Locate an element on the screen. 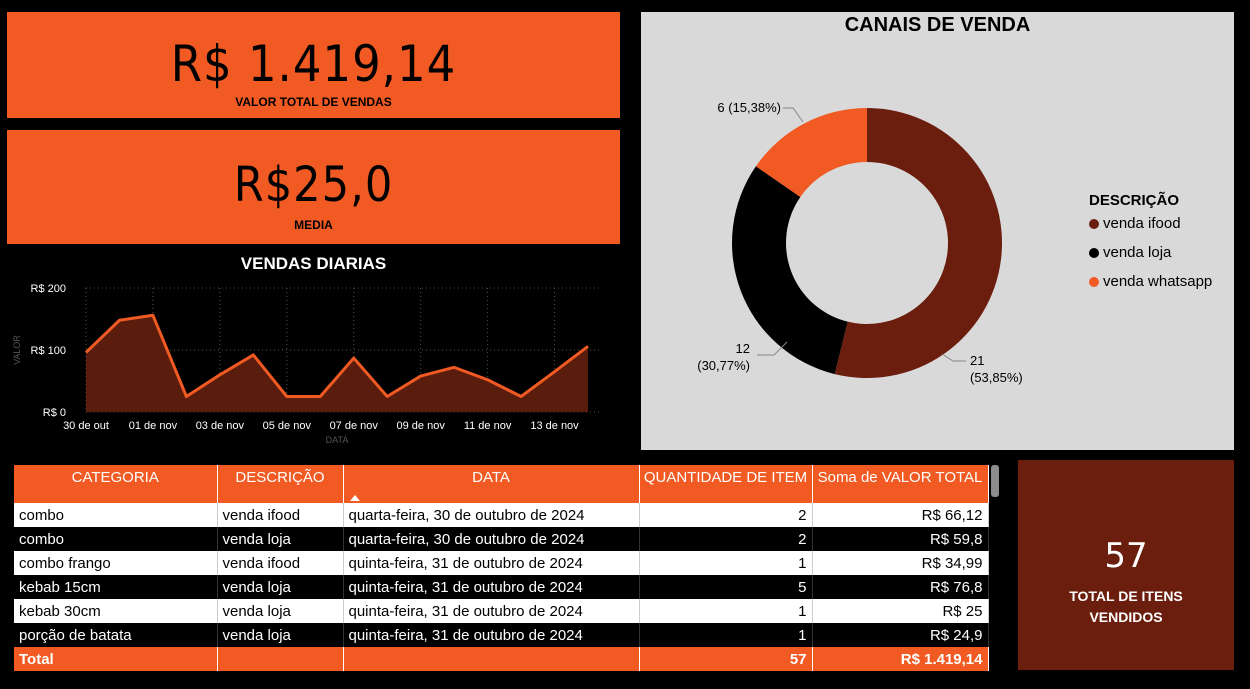  total-items-label: TOTAL DE ITENS VENDIDOS is located at coordinates (1126, 607).